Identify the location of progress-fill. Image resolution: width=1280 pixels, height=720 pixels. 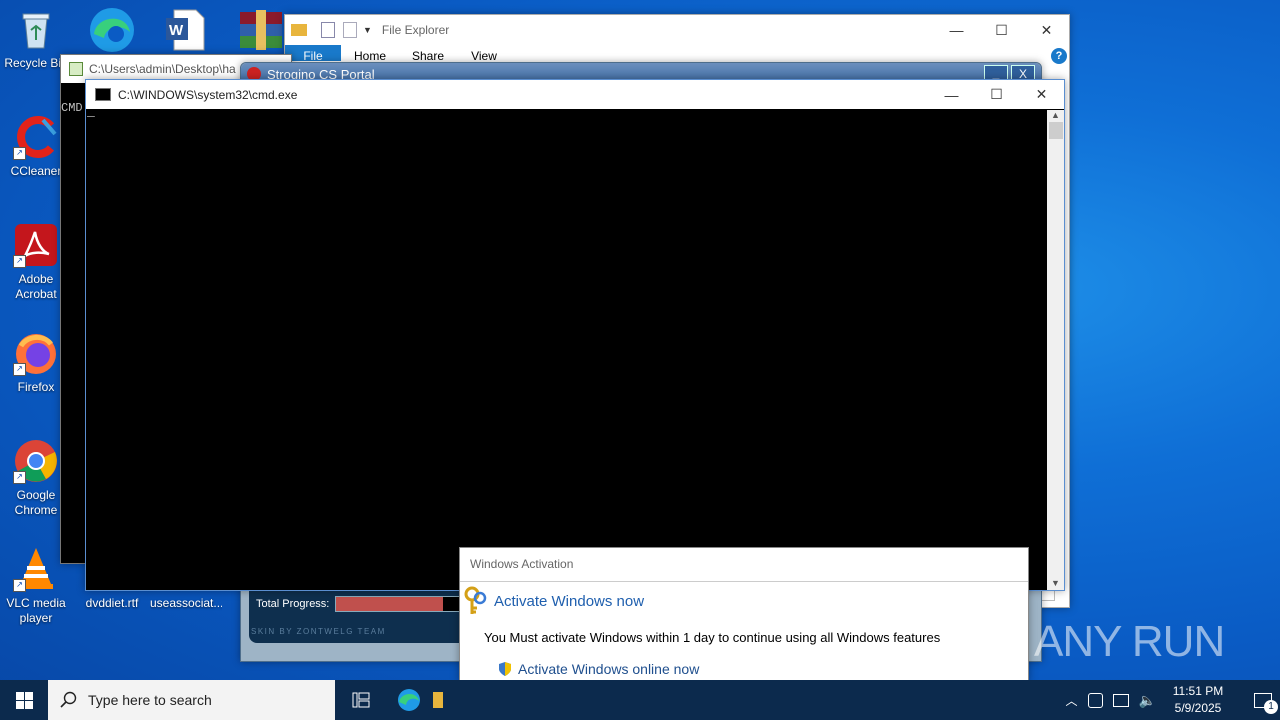
(389, 604).